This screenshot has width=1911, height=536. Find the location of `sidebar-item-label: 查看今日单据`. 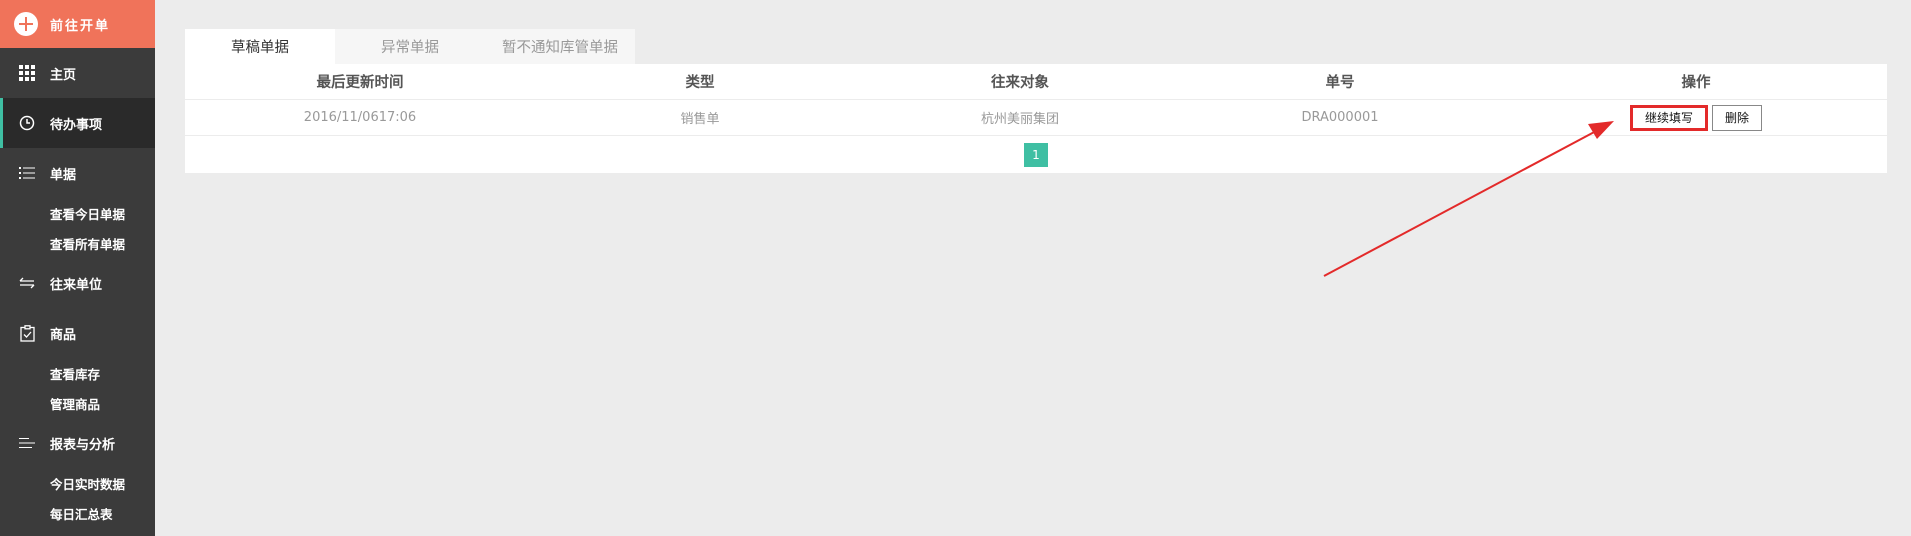

sidebar-item-label: 查看今日单据 is located at coordinates (88, 214).